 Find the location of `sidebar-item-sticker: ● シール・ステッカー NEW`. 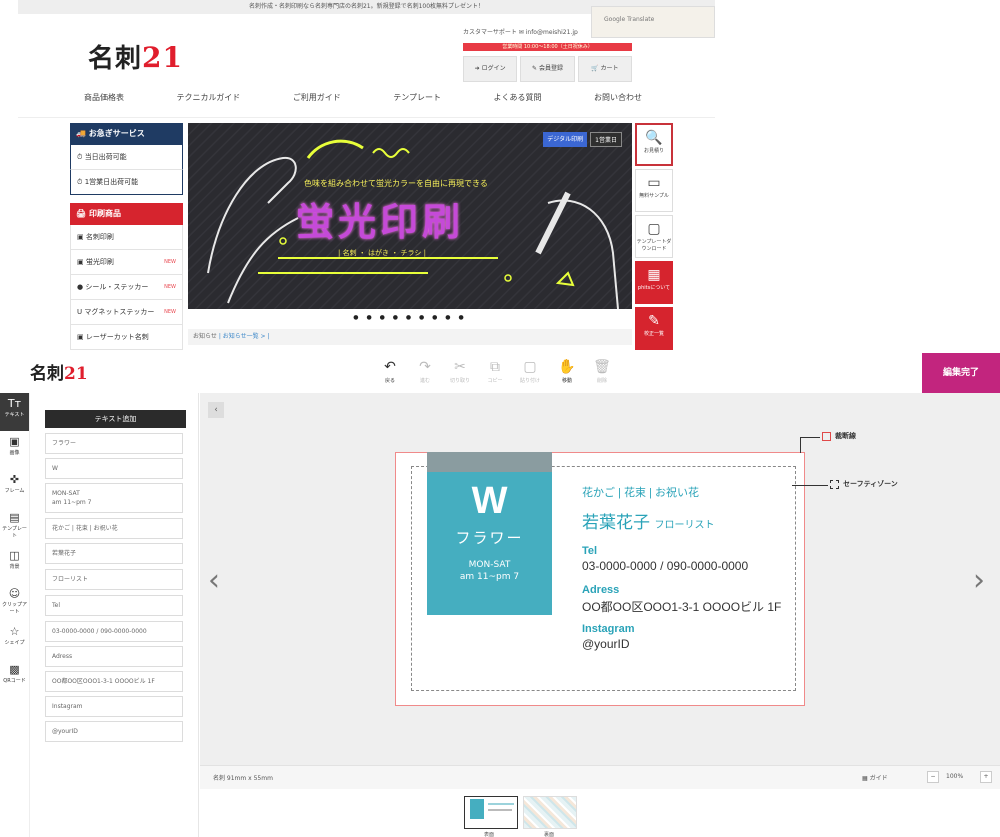

sidebar-item-sticker: ● シール・ステッカー NEW is located at coordinates (126, 287).